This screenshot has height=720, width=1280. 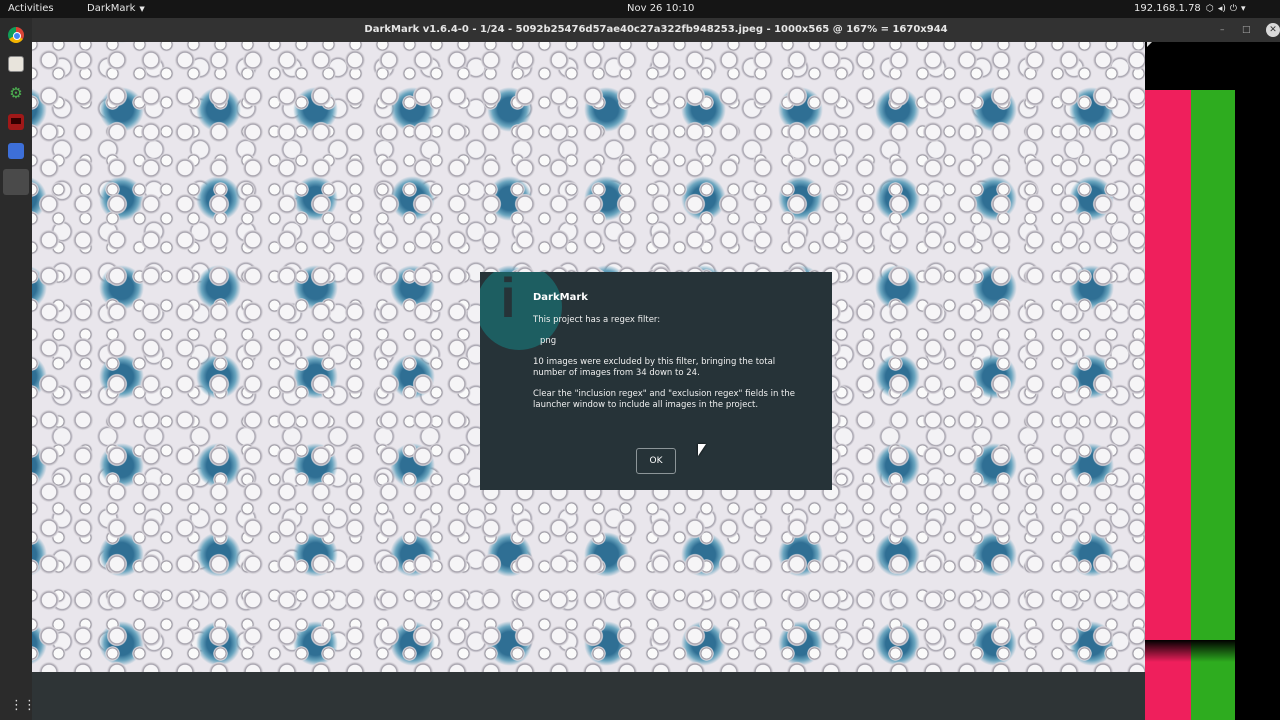 I want to click on app-menu-label: DarkMark, so click(x=111, y=8).